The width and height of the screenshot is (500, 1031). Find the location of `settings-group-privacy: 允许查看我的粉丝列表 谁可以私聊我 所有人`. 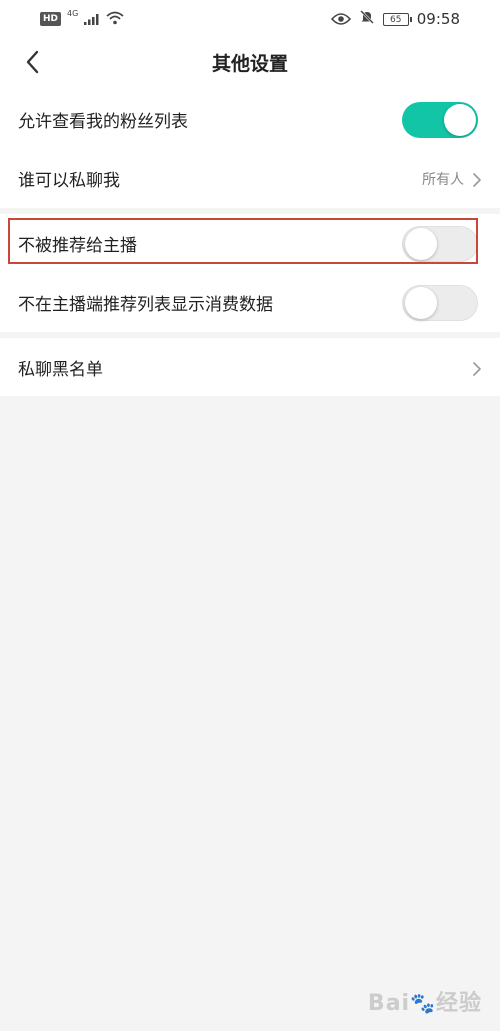

settings-group-privacy: 允许查看我的粉丝列表 谁可以私聊我 所有人 is located at coordinates (250, 149).